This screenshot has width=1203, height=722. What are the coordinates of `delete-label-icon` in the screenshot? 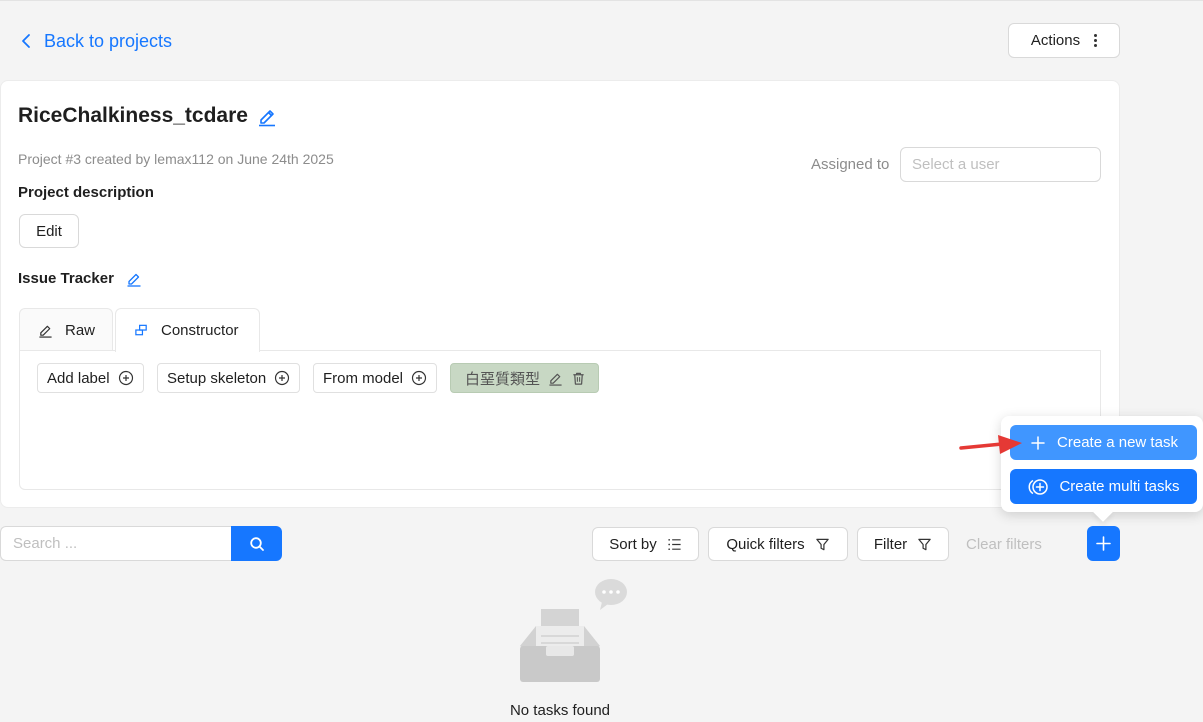 It's located at (578, 378).